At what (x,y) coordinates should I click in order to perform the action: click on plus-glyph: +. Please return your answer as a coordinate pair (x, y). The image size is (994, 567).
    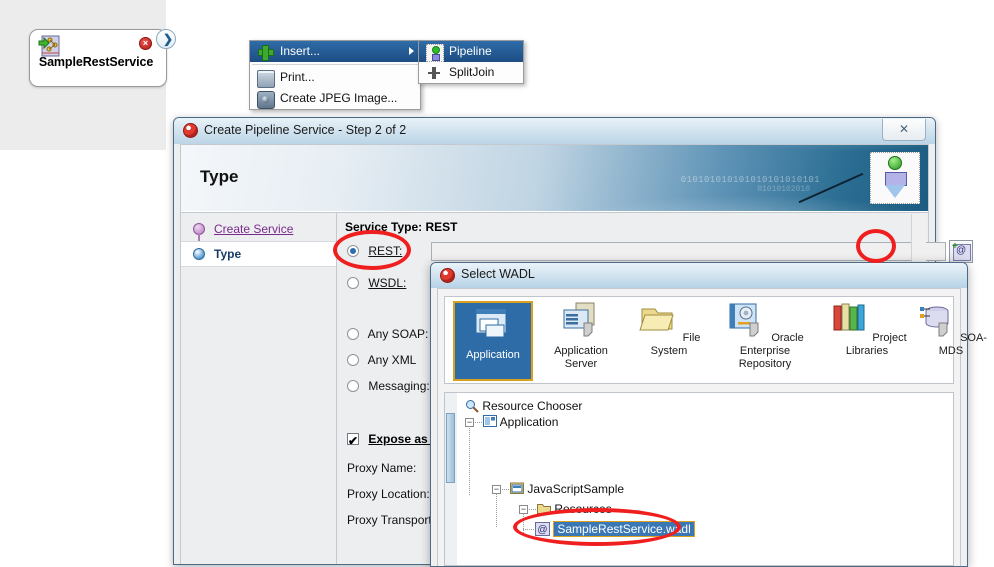
    Looking at the image, I should click on (955, 246).